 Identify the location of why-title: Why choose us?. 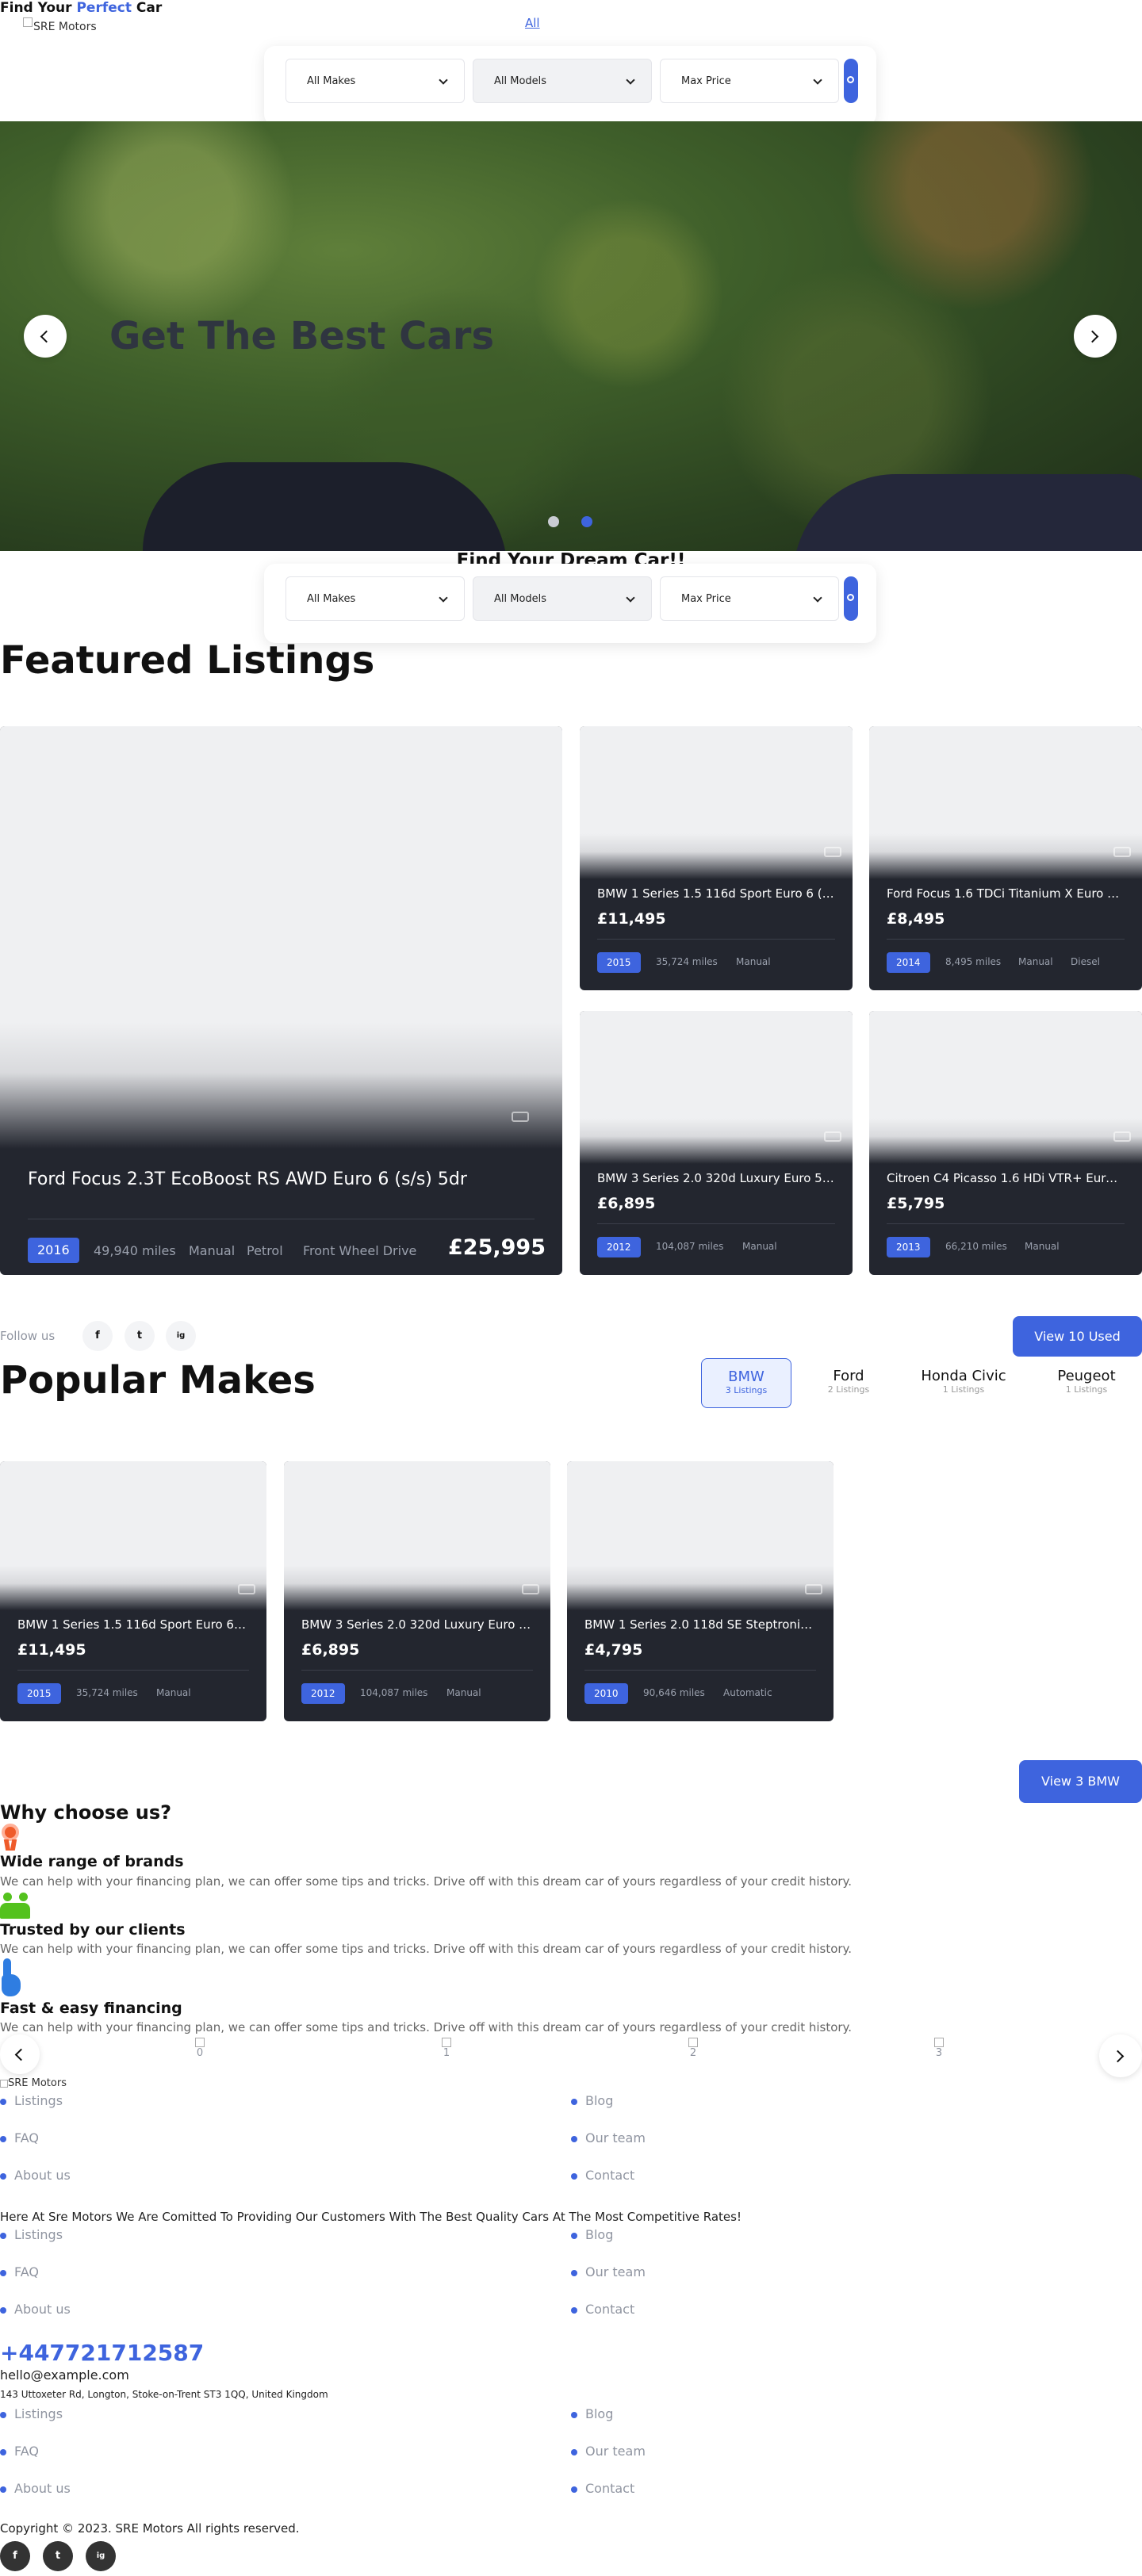
(86, 1812).